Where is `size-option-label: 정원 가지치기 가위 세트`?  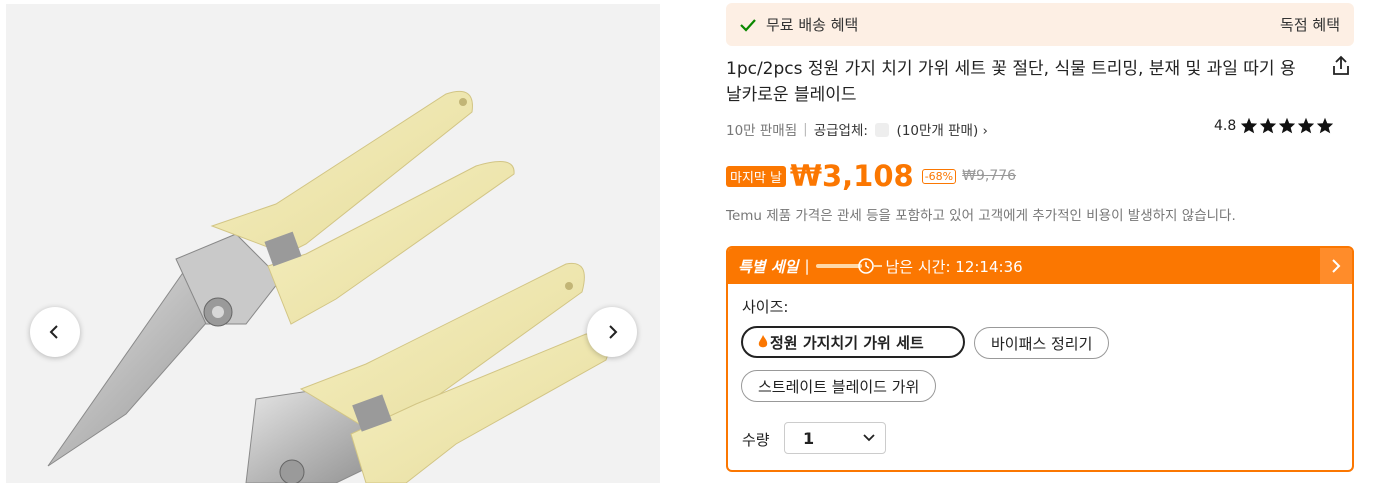
size-option-label: 정원 가지치기 가위 세트 is located at coordinates (847, 342).